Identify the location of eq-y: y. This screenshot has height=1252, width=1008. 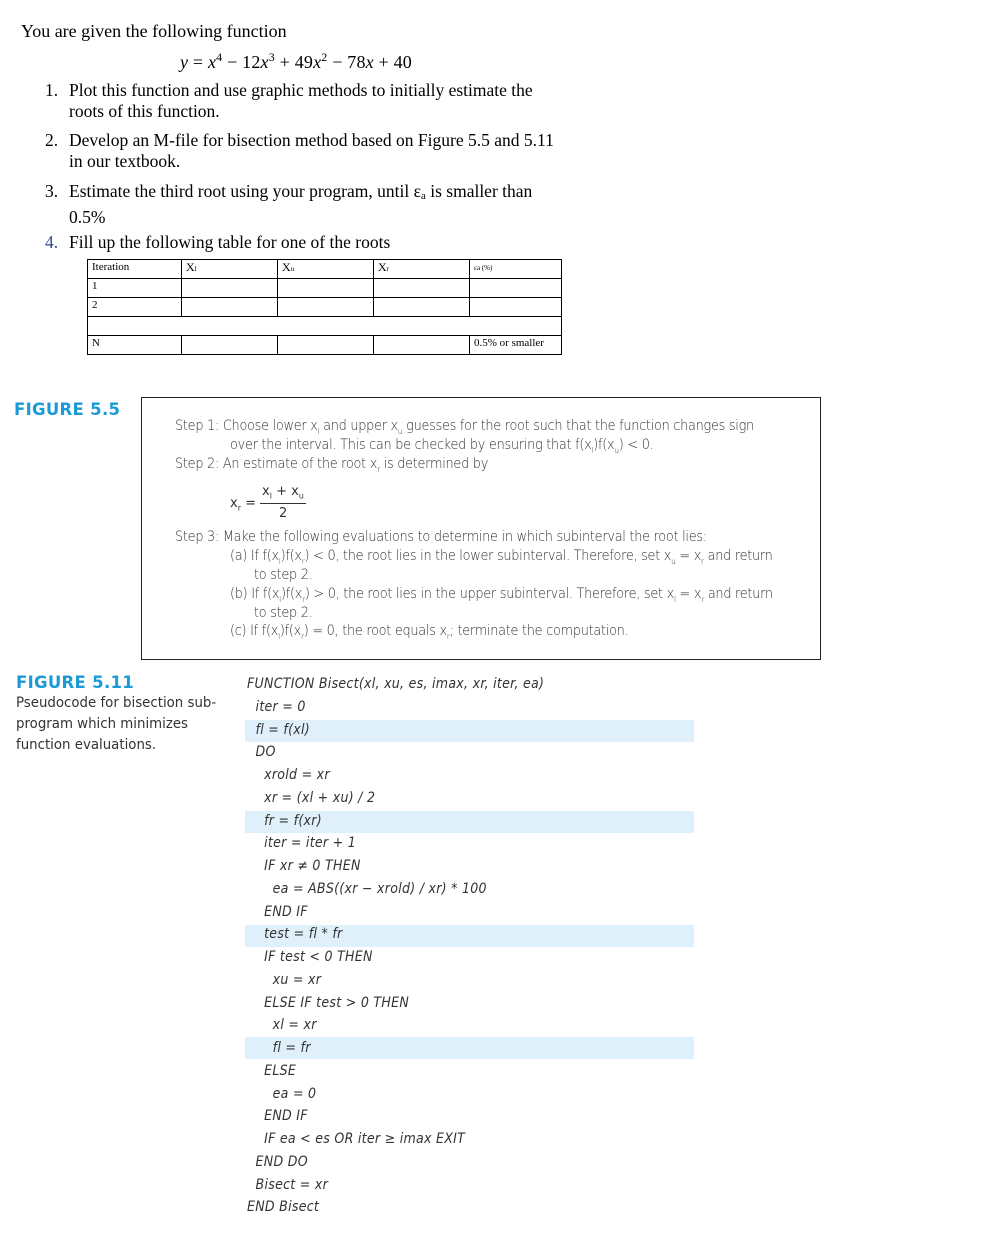
(184, 62).